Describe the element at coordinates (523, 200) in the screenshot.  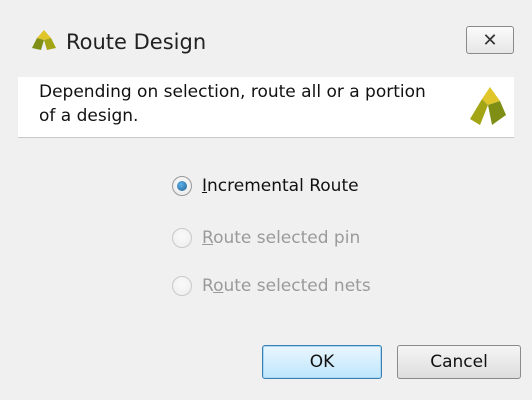
I see `window-frame-right` at that location.